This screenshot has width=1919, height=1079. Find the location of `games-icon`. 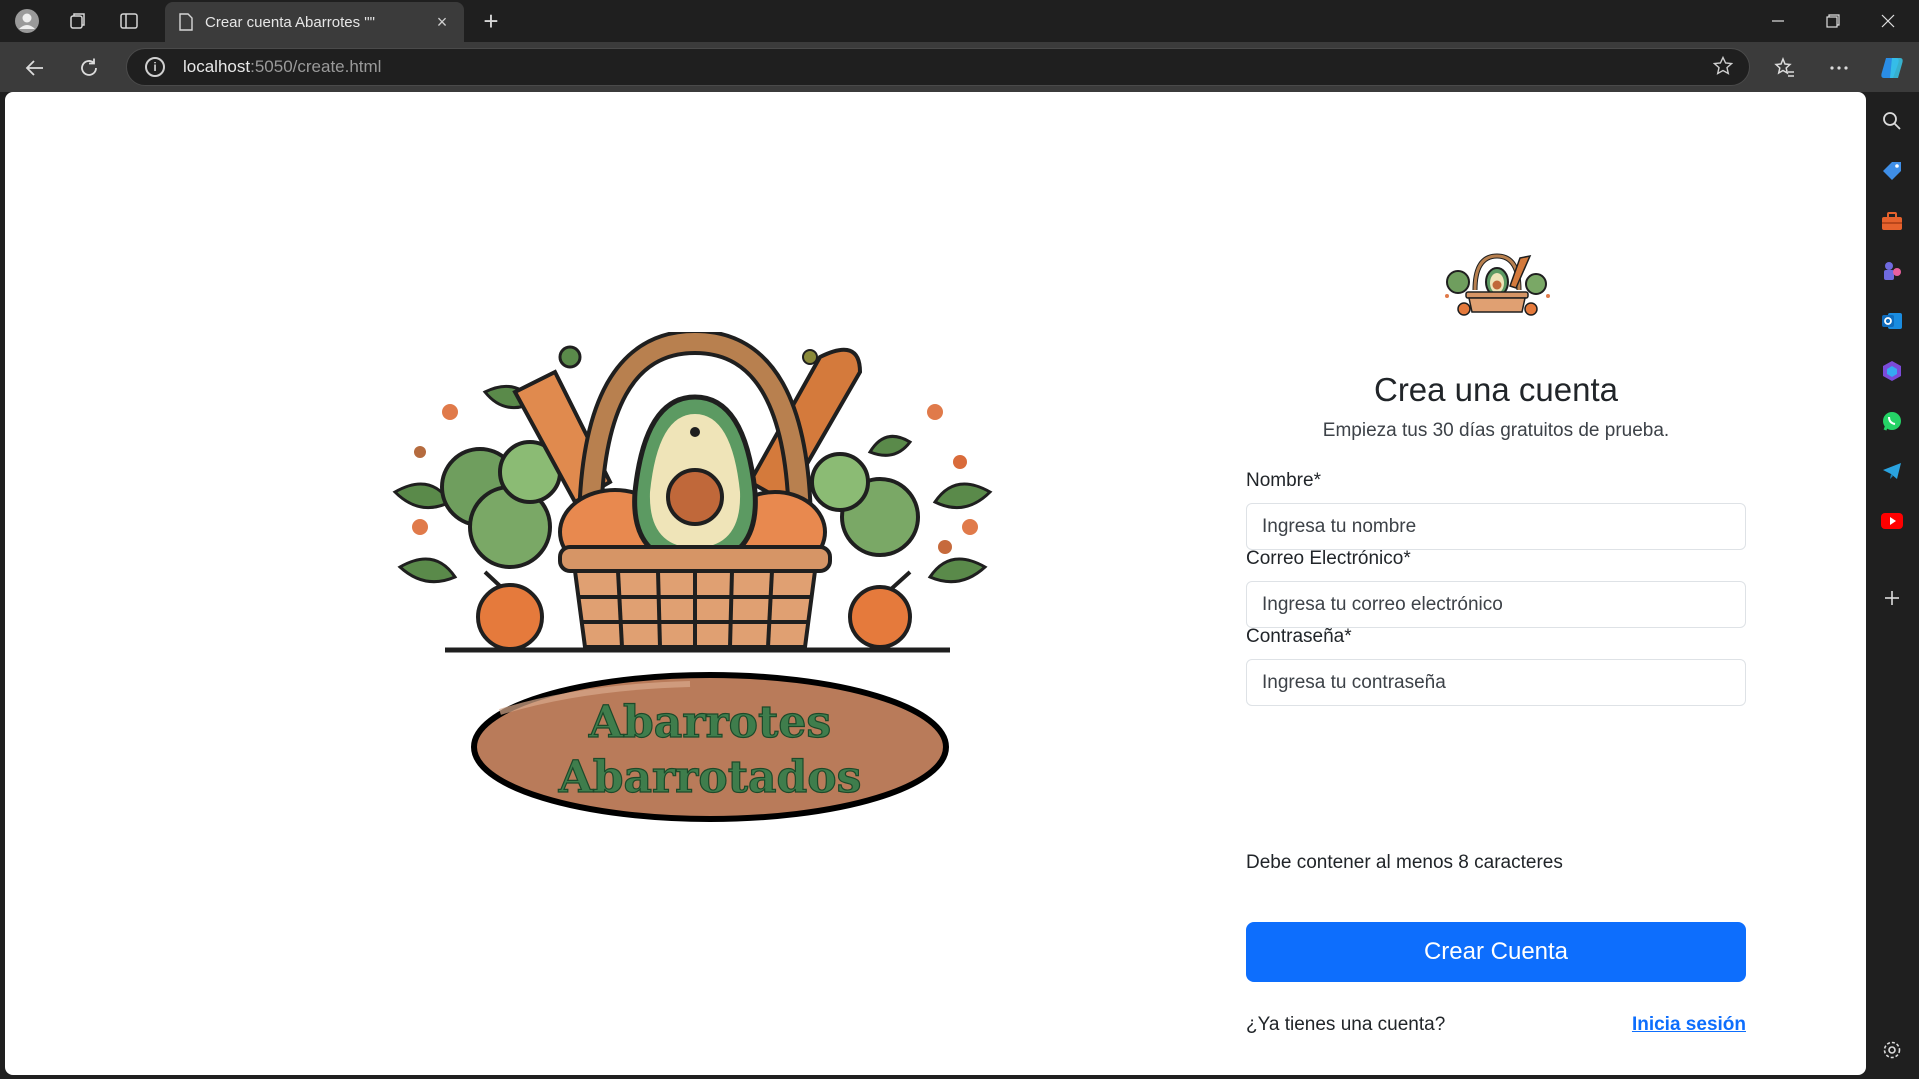

games-icon is located at coordinates (1892, 271).